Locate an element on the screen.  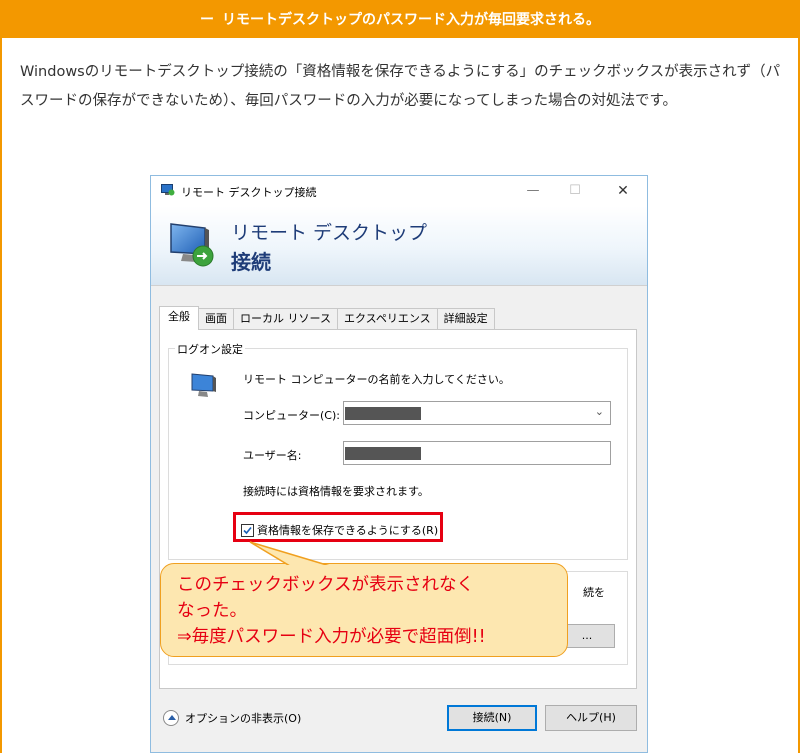
article-section-header: ー リモートデスクトップのパスワード入力が毎回要求される。 is located at coordinates (400, 19).